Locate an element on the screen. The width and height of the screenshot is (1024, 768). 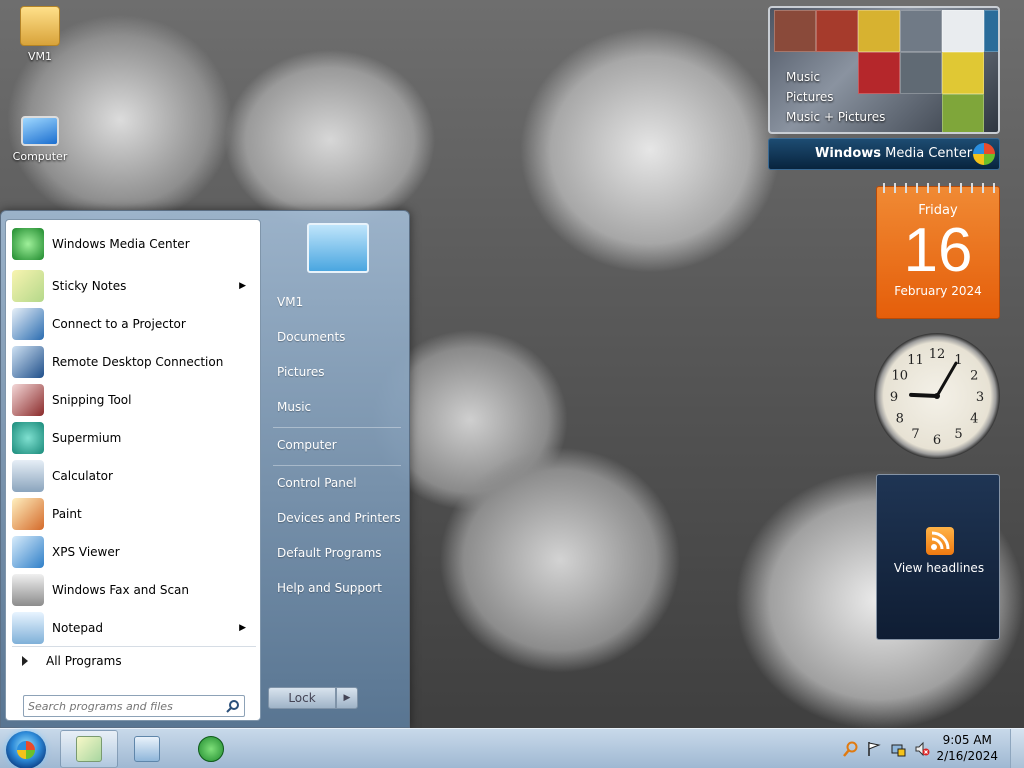
start-program-label: XPS Viewer is located at coordinates (86, 552).